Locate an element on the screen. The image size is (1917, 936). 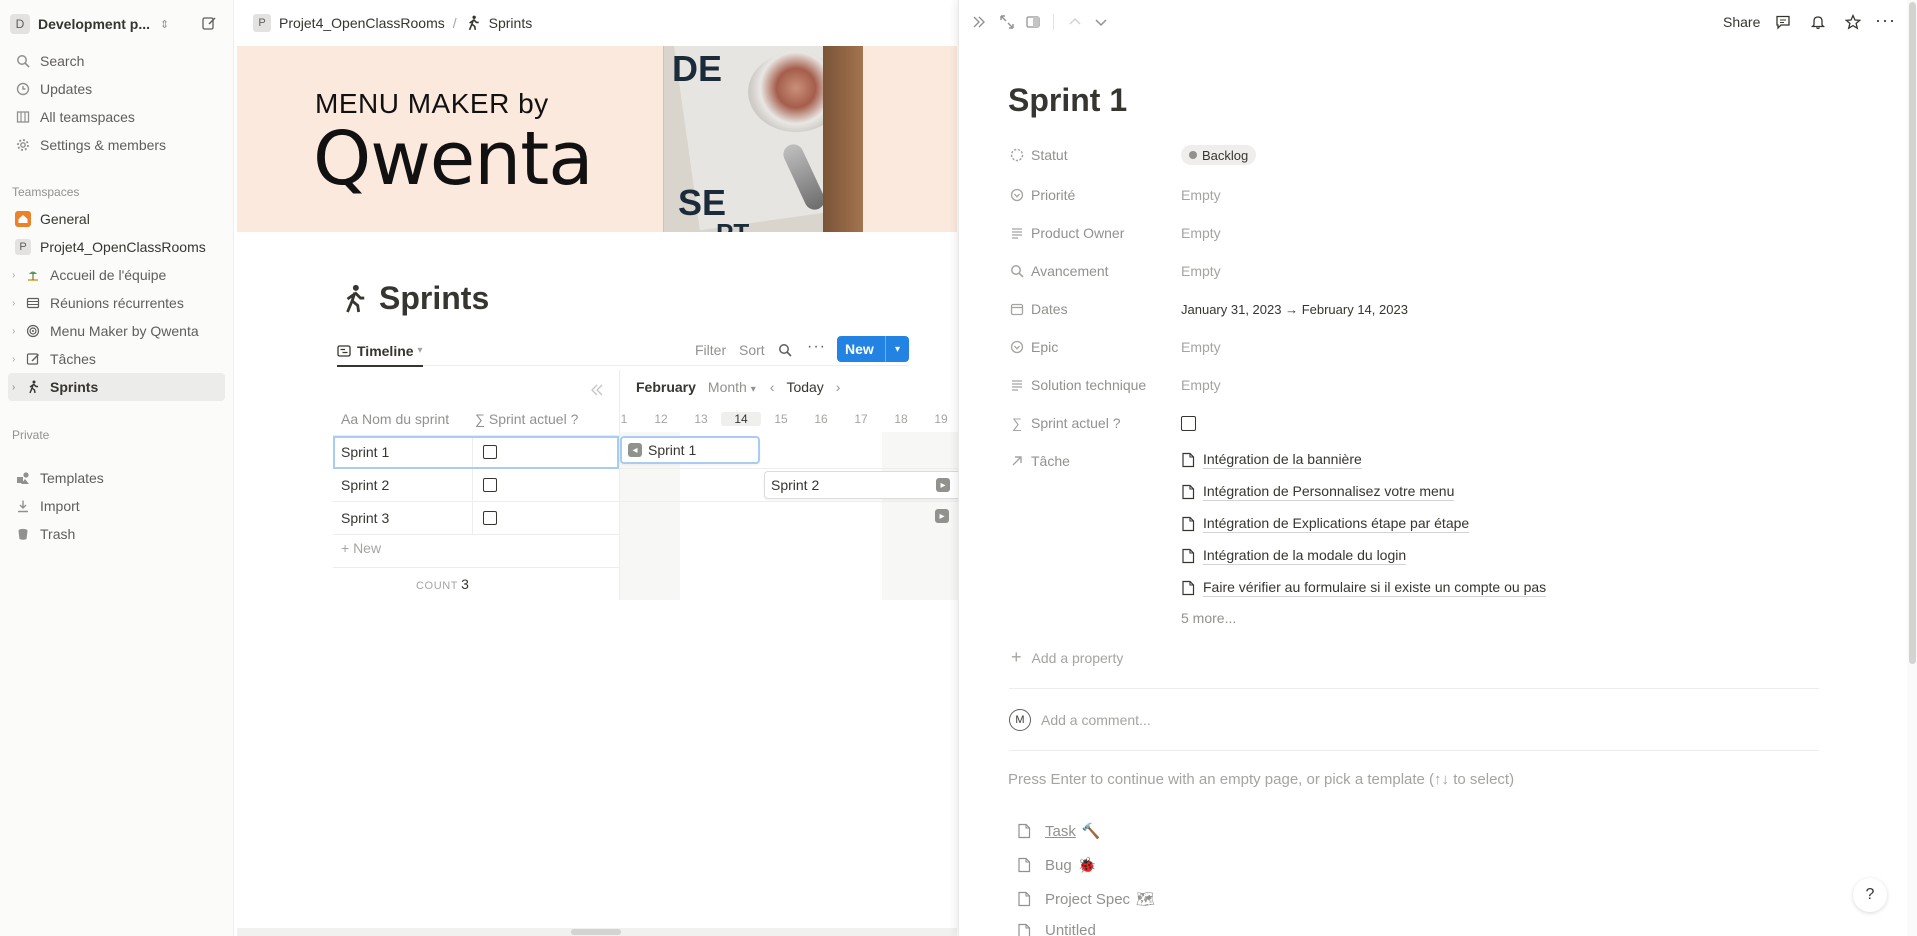
peek-page-title: Sprint 1 is located at coordinates (1067, 100).